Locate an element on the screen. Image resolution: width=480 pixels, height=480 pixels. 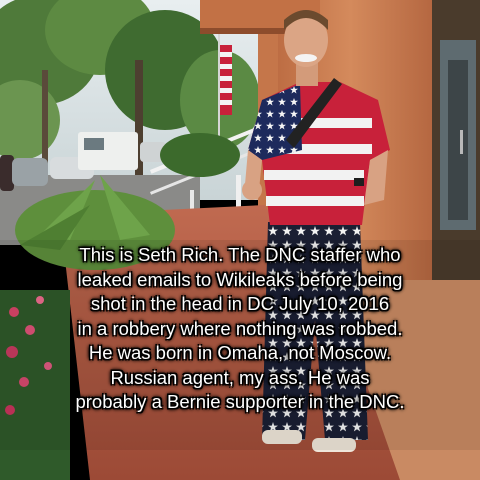
thumbs-up-hand is located at coordinates (252, 190).